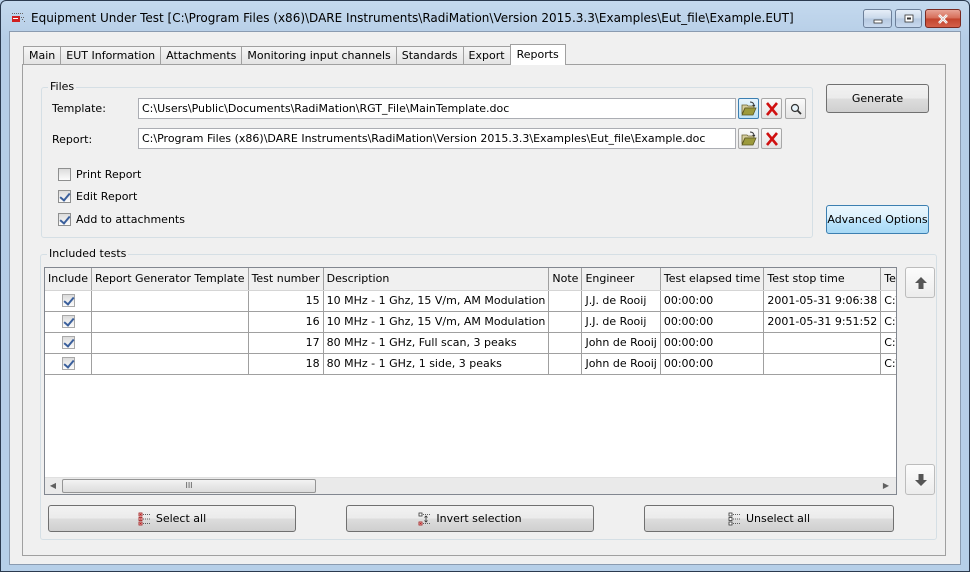  I want to click on clear-report-button, so click(771, 138).